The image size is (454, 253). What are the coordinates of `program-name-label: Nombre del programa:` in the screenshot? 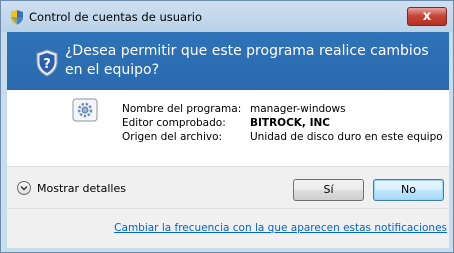 It's located at (182, 109).